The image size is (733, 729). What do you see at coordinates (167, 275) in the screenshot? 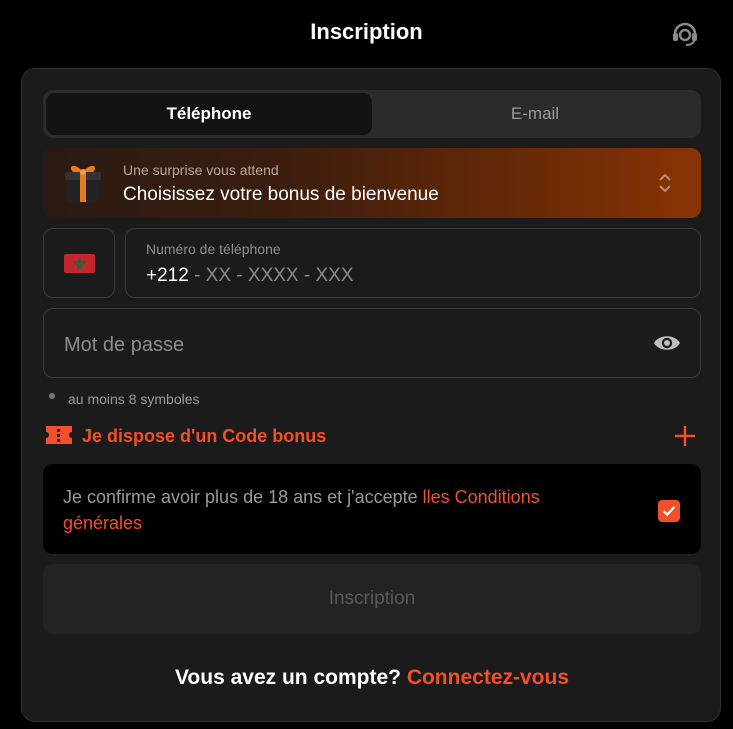
I see `phone-country-code: +212` at bounding box center [167, 275].